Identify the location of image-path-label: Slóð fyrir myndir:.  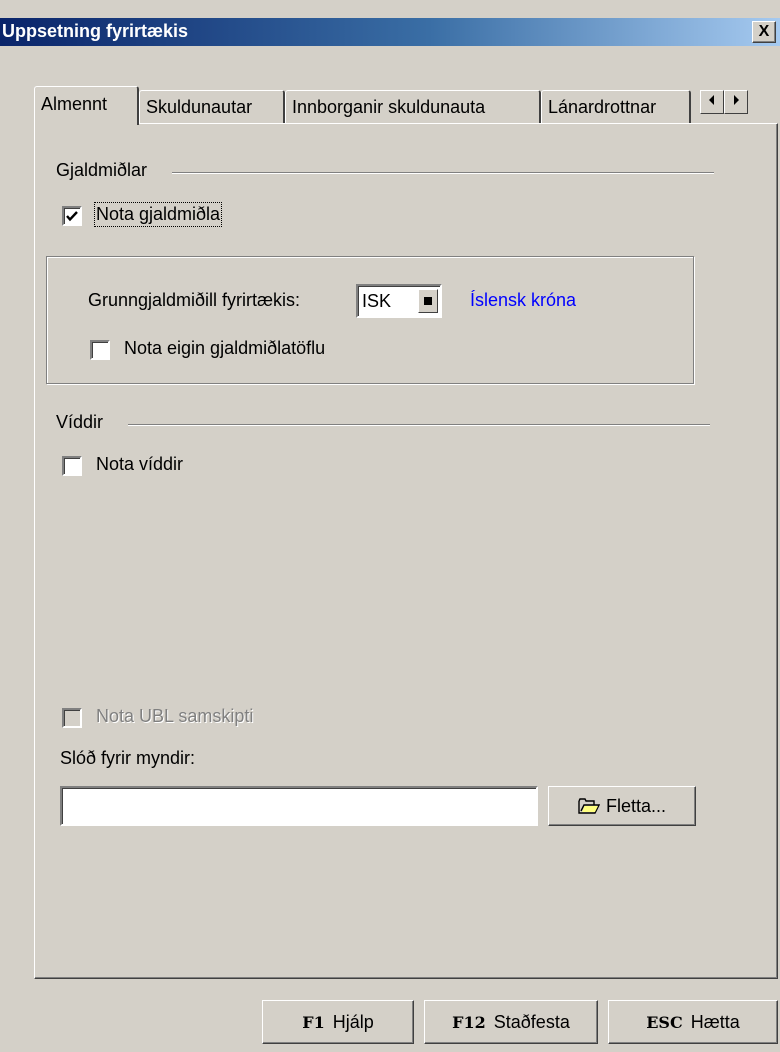
(128, 758).